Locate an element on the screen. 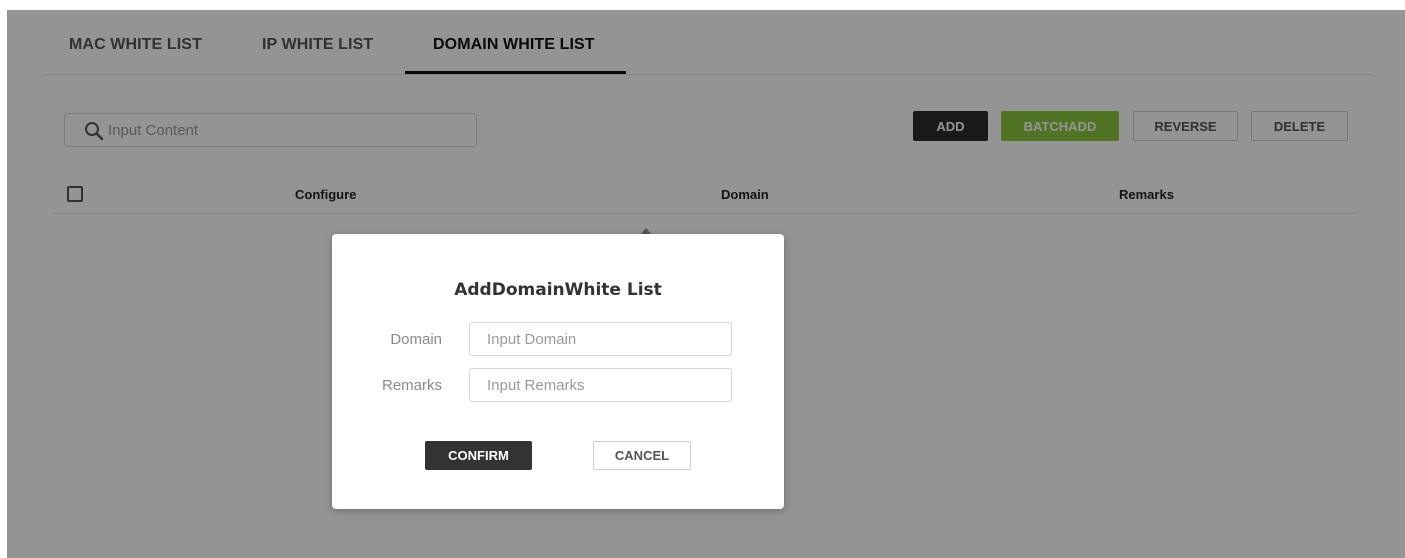  confirm-button: CONFIRM is located at coordinates (478, 455).